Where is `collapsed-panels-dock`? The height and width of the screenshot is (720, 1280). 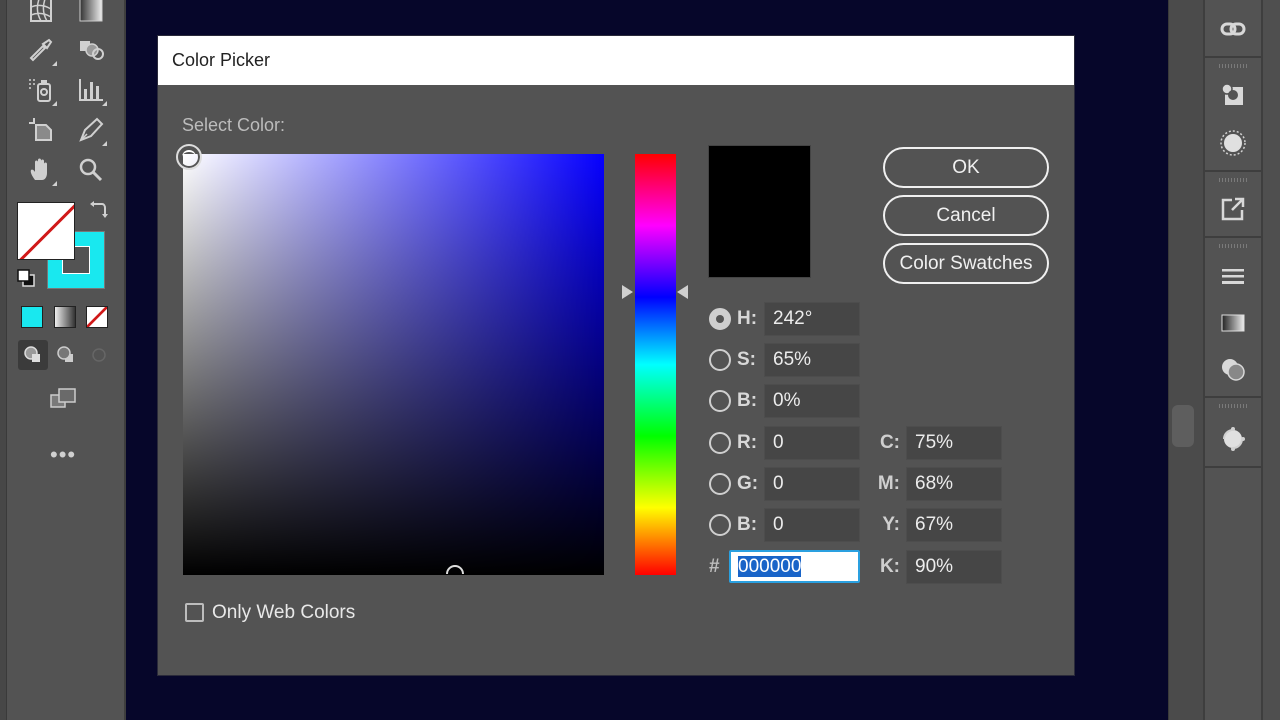 collapsed-panels-dock is located at coordinates (1233, 360).